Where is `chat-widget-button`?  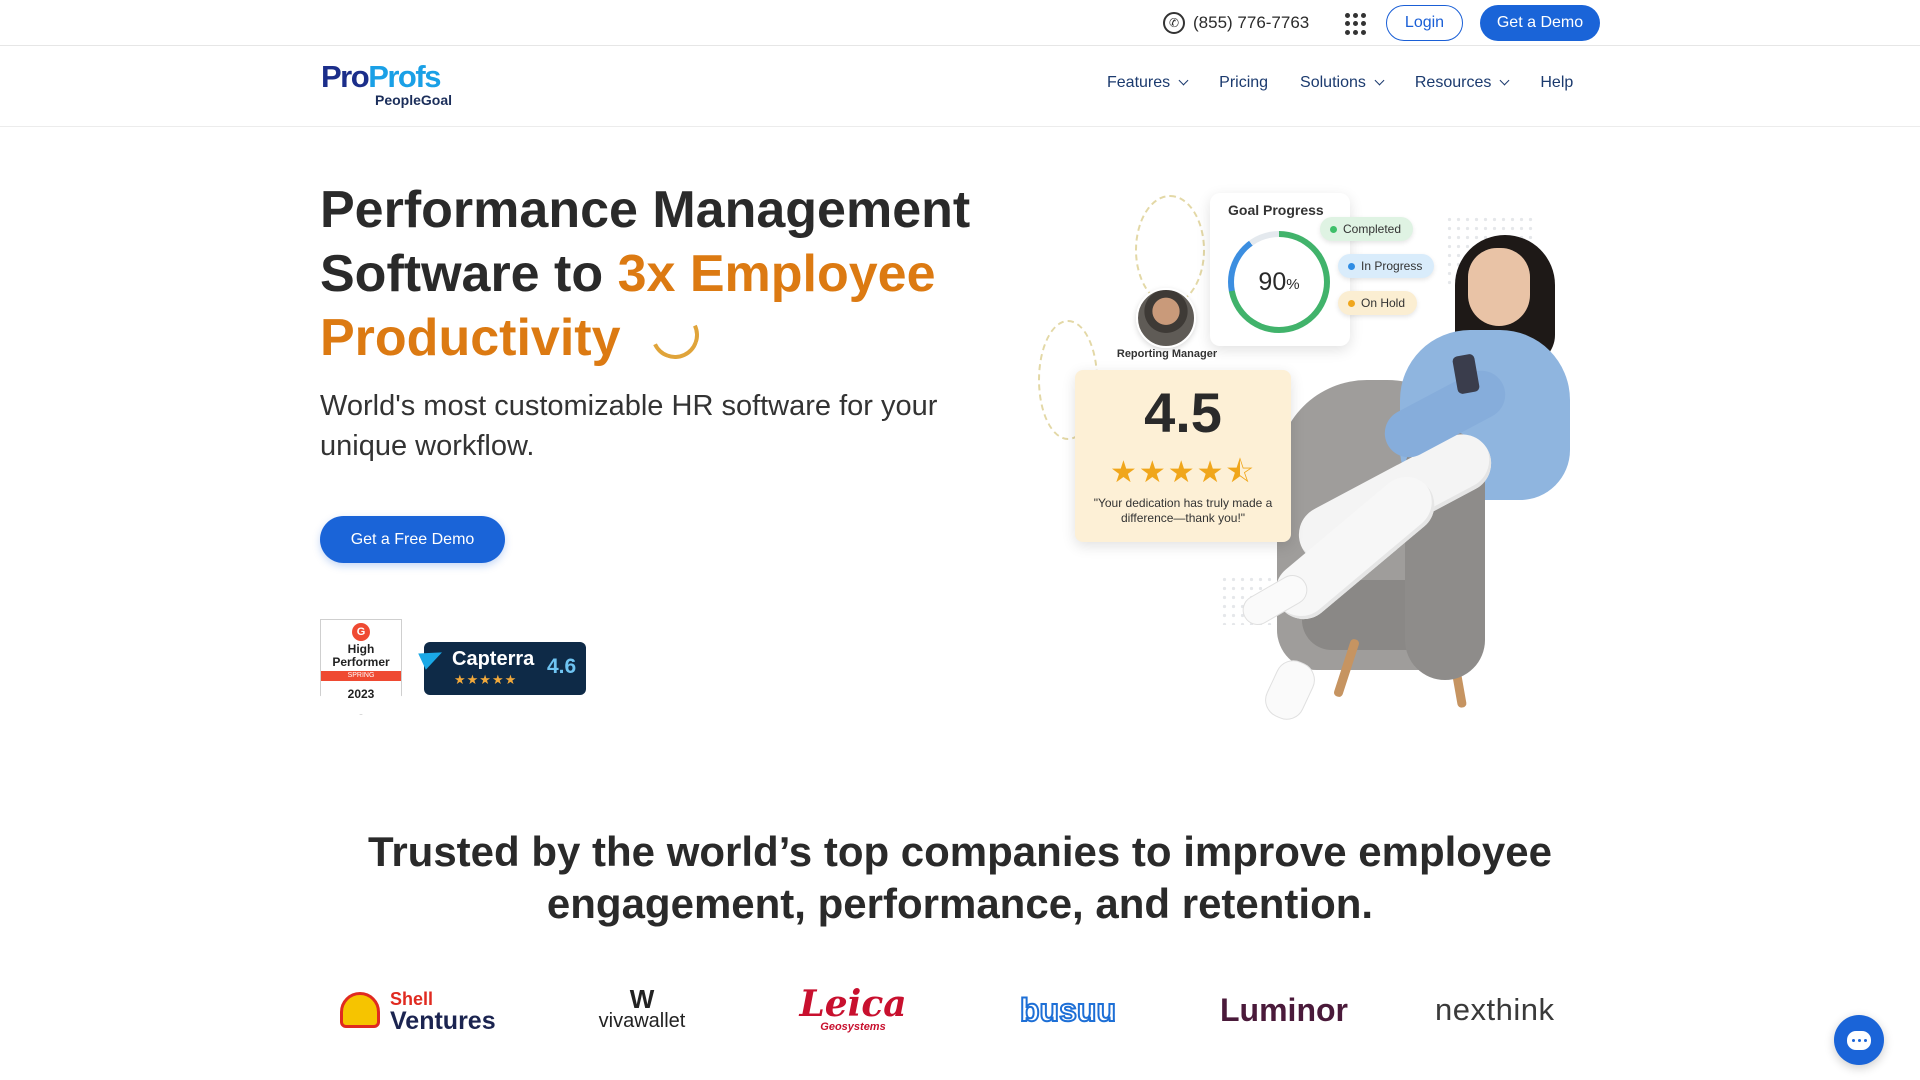
chat-widget-button is located at coordinates (1859, 1040).